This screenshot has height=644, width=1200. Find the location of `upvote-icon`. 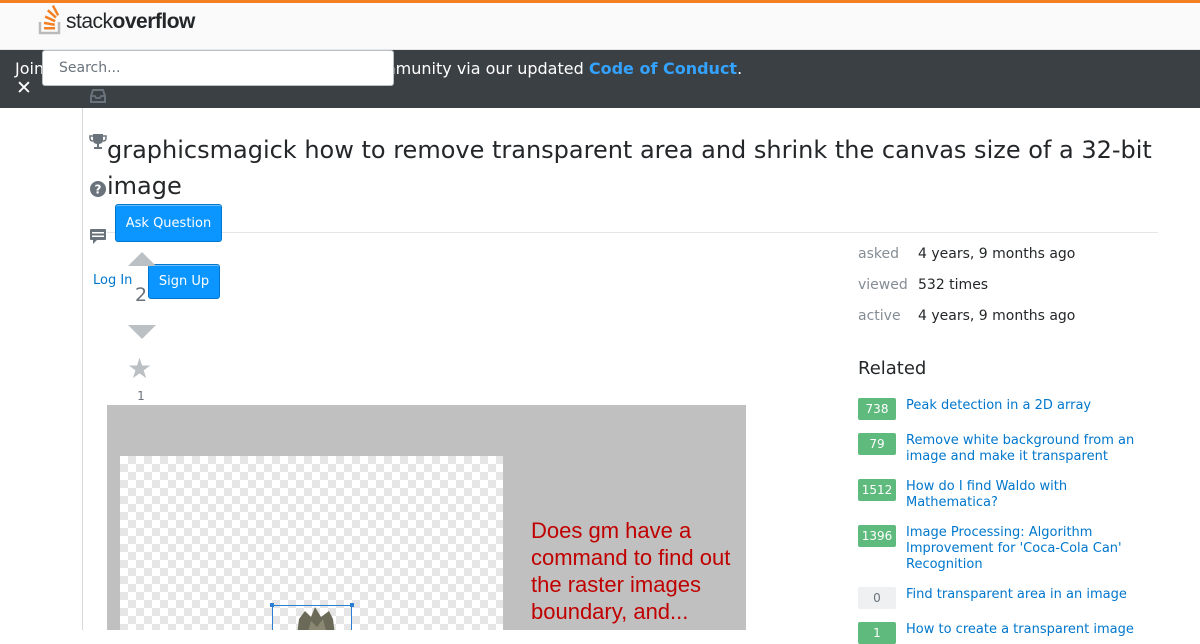

upvote-icon is located at coordinates (142, 259).